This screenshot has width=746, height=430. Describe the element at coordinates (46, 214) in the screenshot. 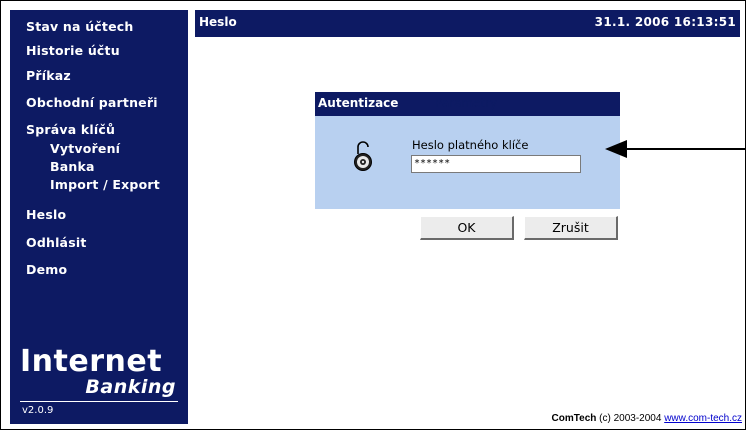

I see `sidebar-item-heslo: Heslo` at that location.